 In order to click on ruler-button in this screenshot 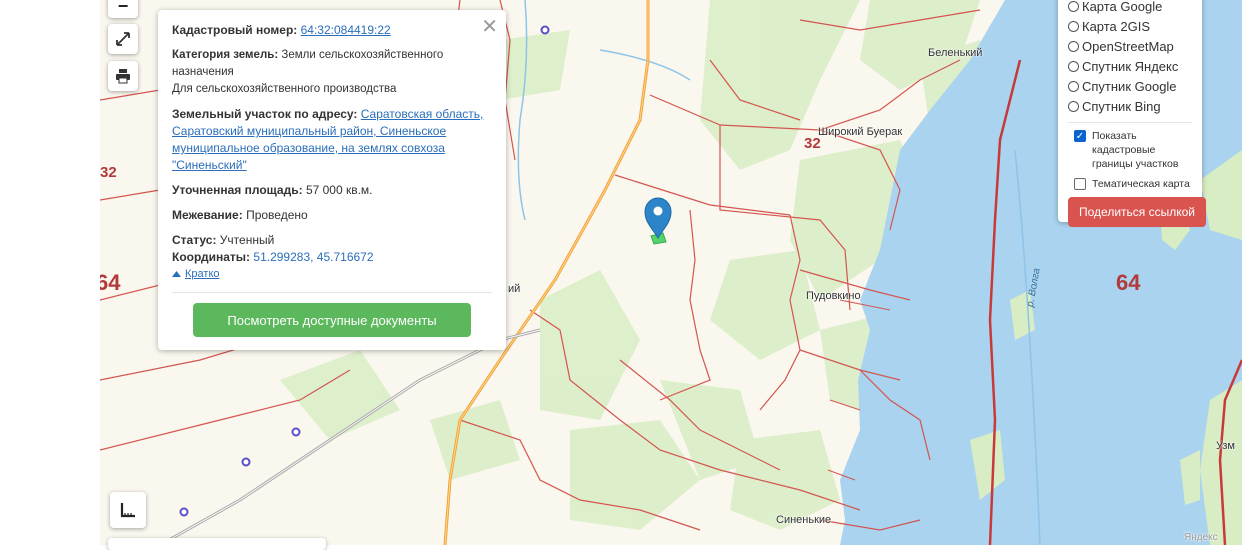, I will do `click(128, 510)`.